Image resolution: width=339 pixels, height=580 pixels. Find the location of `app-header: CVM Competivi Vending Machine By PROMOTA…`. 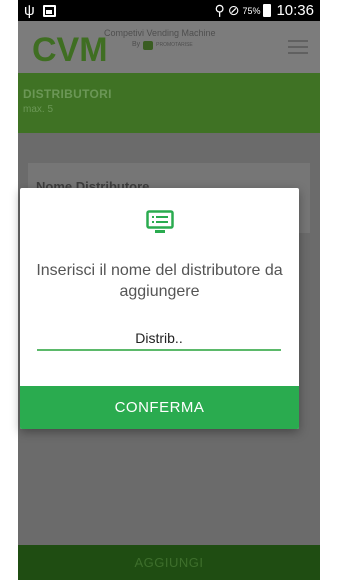

app-header: CVM Competivi Vending Machine By PROMOTA… is located at coordinates (169, 47).